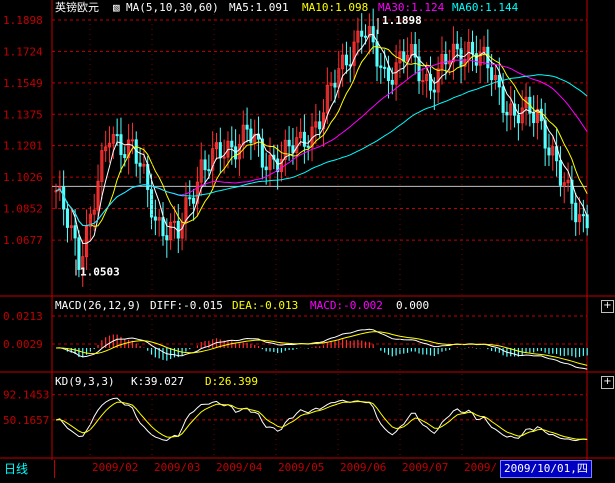 The height and width of the screenshot is (483, 615). I want to click on macd-dea-line, so click(322, 348).